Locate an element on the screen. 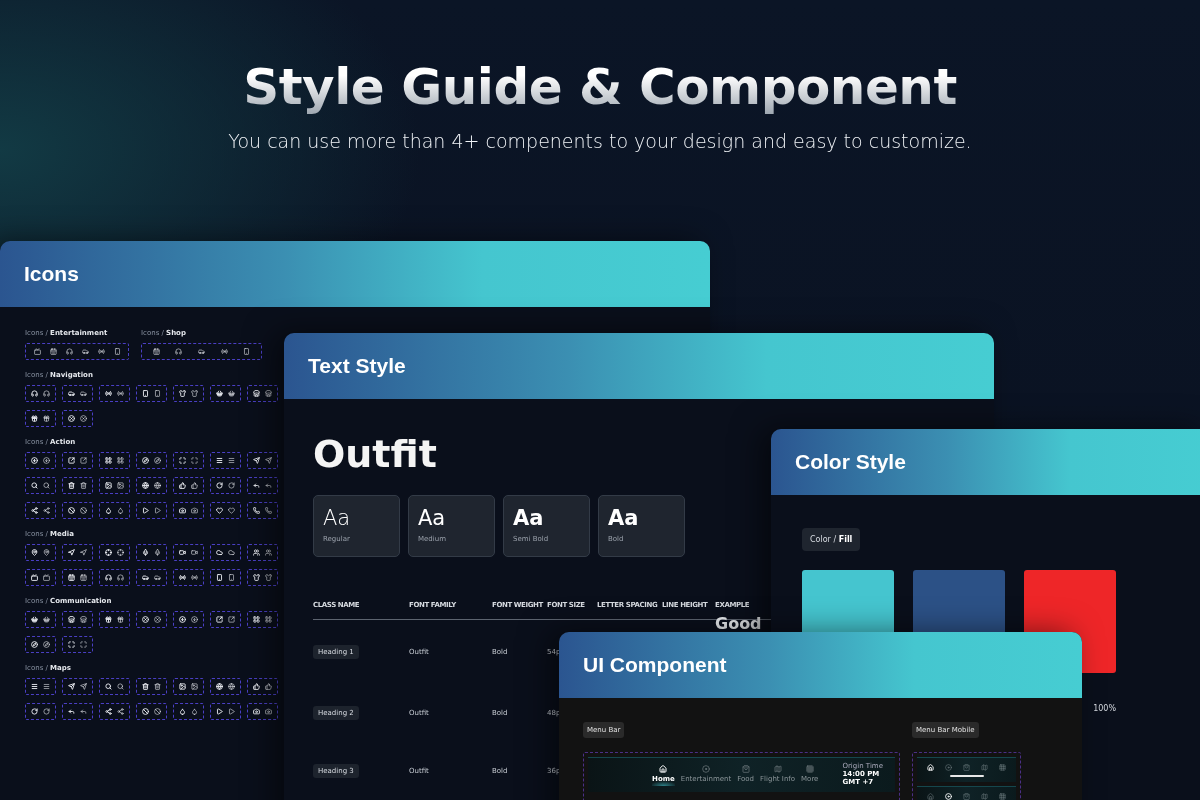 The height and width of the screenshot is (800, 1200). phone-icon is located at coordinates (268, 510).